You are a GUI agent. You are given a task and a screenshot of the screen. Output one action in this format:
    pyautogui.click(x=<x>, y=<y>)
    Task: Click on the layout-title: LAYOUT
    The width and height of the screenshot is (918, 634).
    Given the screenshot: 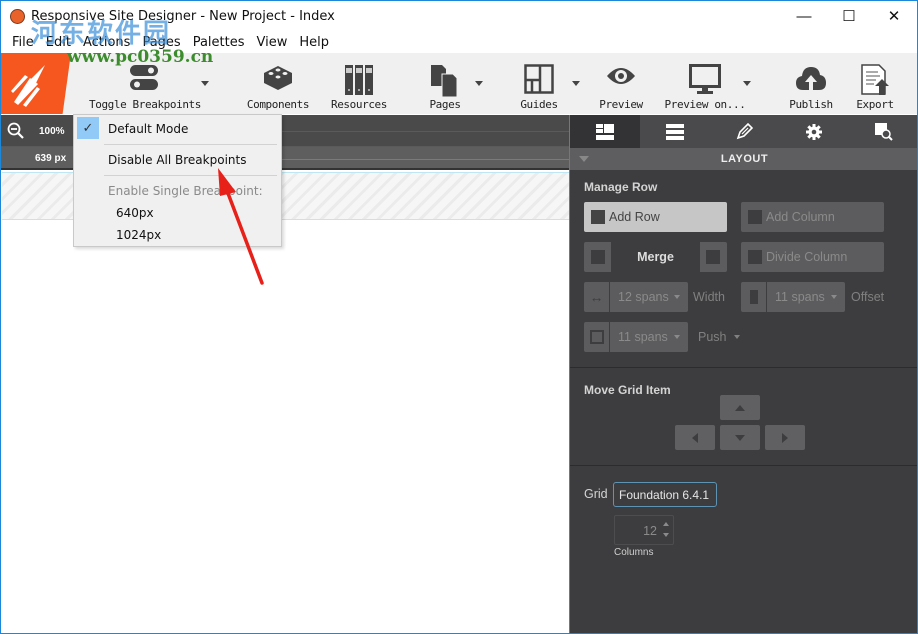 What is the action you would take?
    pyautogui.click(x=744, y=159)
    